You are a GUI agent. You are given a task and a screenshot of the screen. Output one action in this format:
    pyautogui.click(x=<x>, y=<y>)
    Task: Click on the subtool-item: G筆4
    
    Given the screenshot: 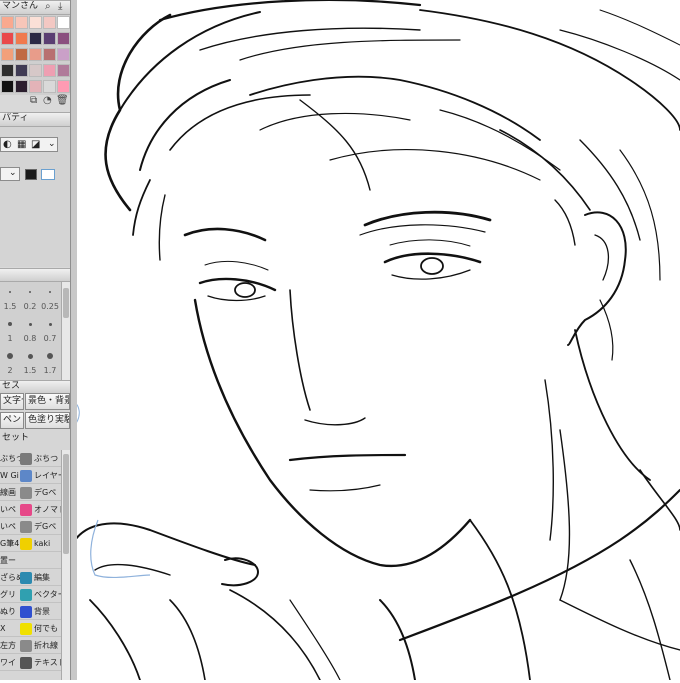 What is the action you would take?
    pyautogui.click(x=10, y=543)
    